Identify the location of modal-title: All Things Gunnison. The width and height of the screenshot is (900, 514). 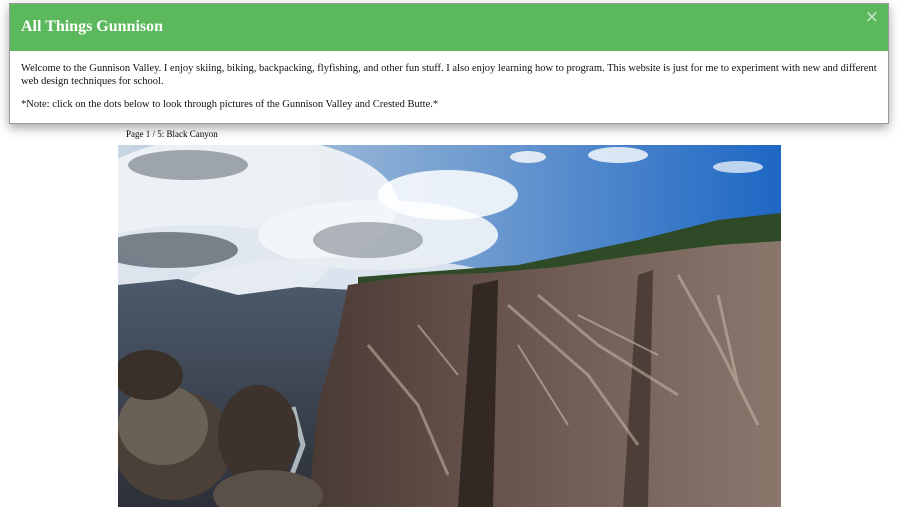
(92, 26).